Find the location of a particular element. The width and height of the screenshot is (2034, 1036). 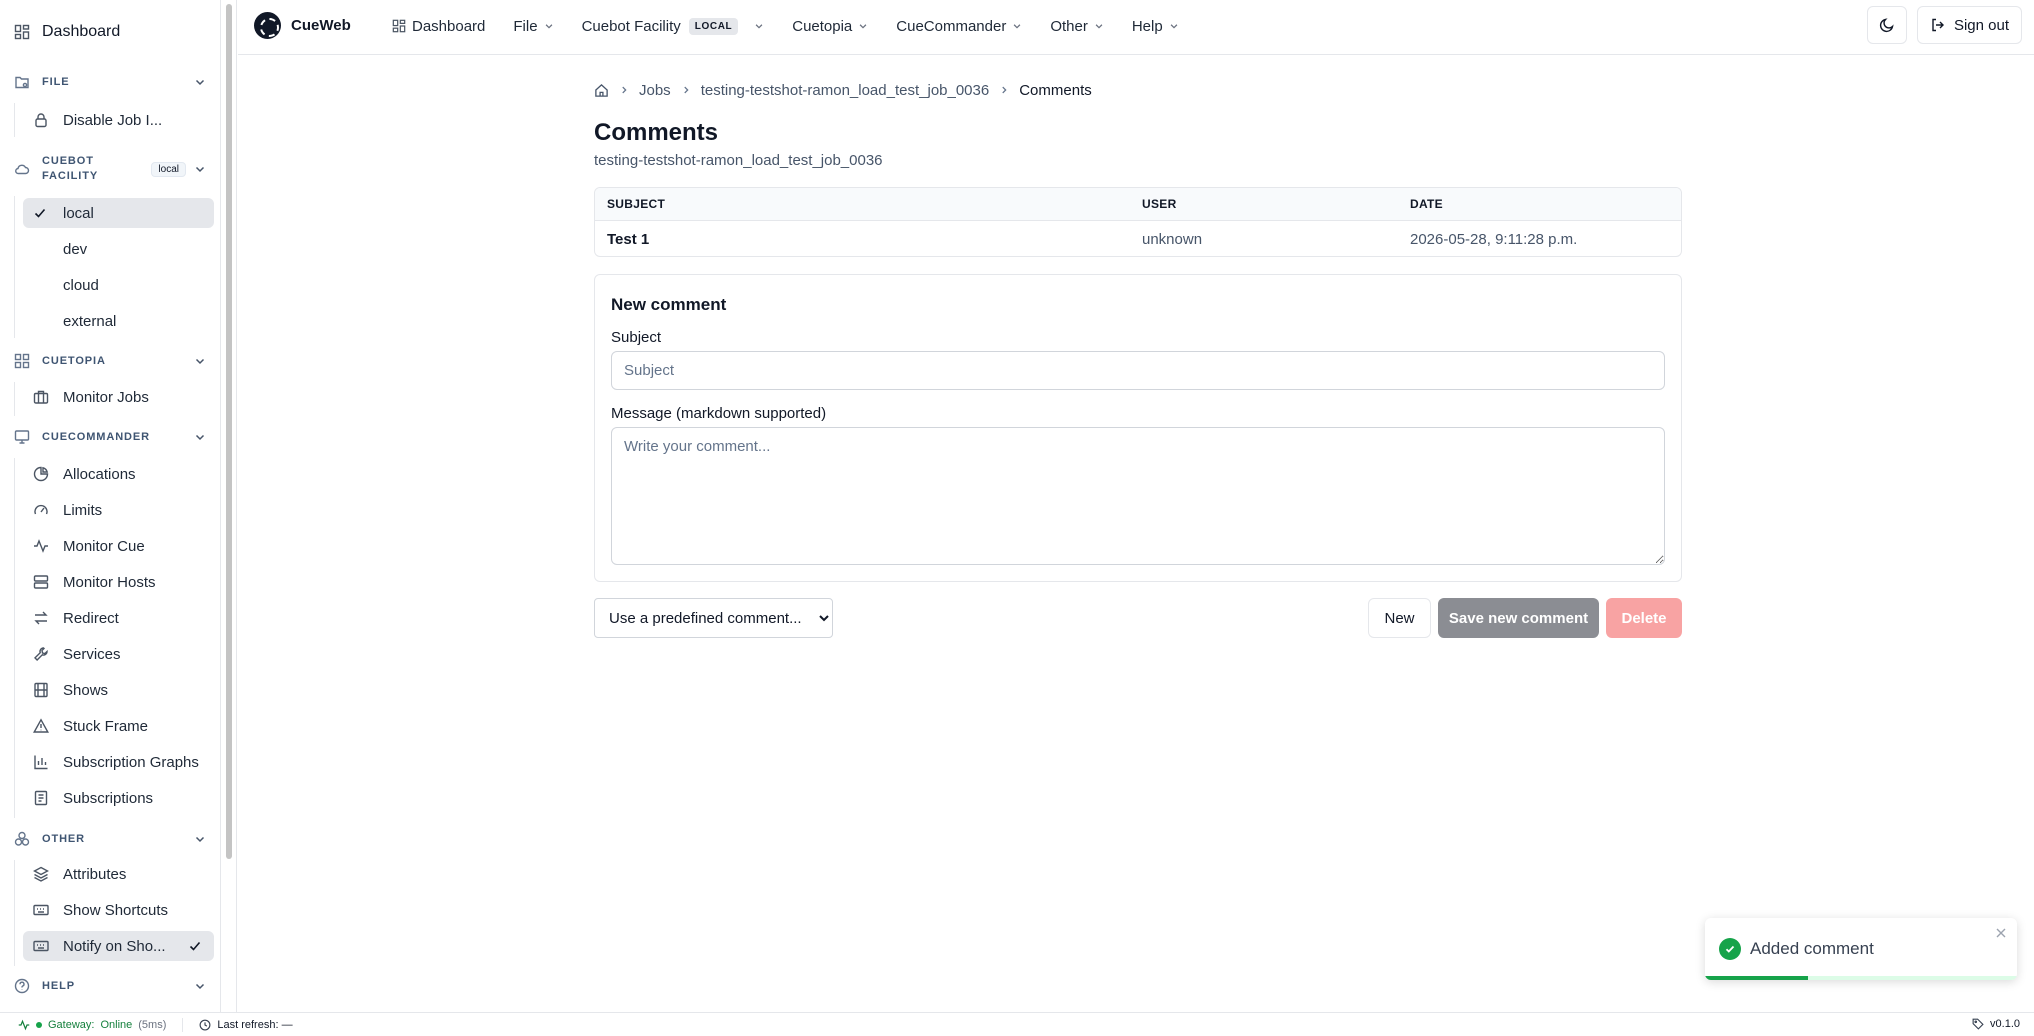

sidebar-item-label: external is located at coordinates (90, 321).